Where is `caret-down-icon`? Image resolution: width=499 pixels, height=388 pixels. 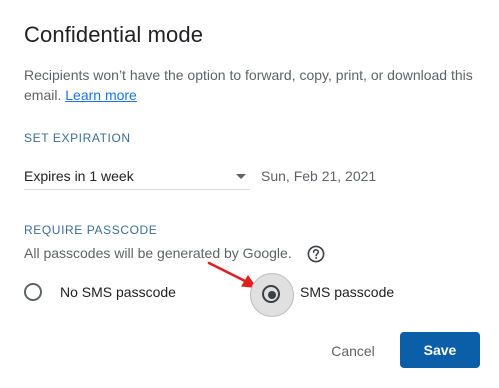 caret-down-icon is located at coordinates (241, 176).